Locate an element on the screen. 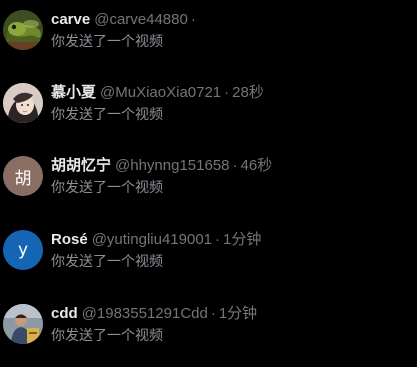 The width and height of the screenshot is (417, 367). user-handle: @hhynng151658 is located at coordinates (172, 165).